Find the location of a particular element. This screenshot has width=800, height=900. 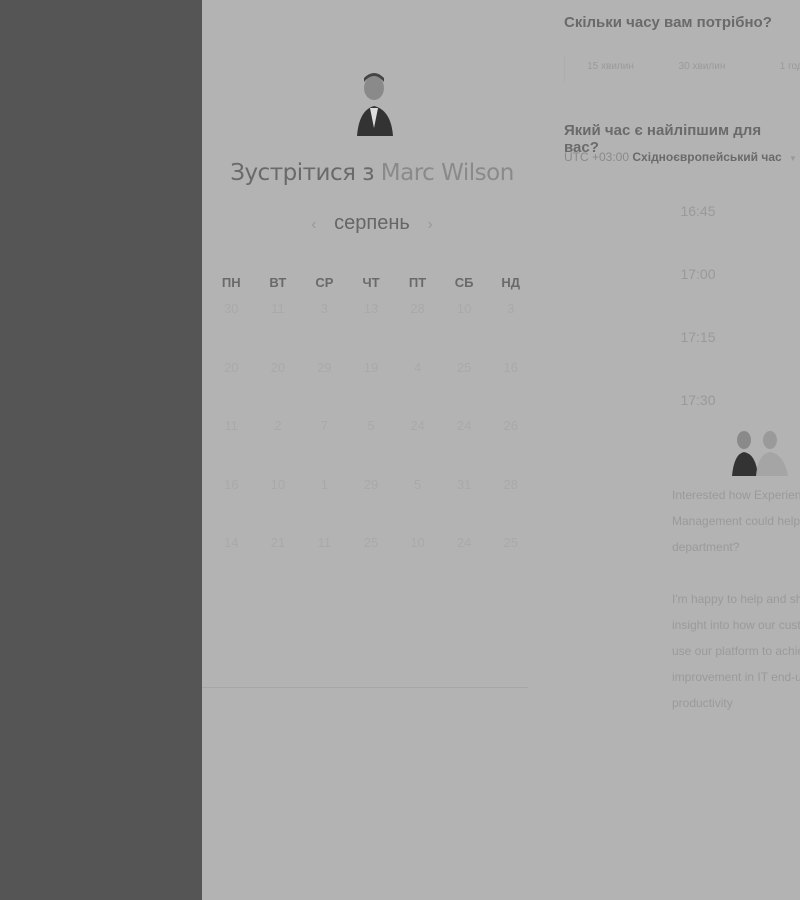

weekday-header: ПТ is located at coordinates (417, 282).